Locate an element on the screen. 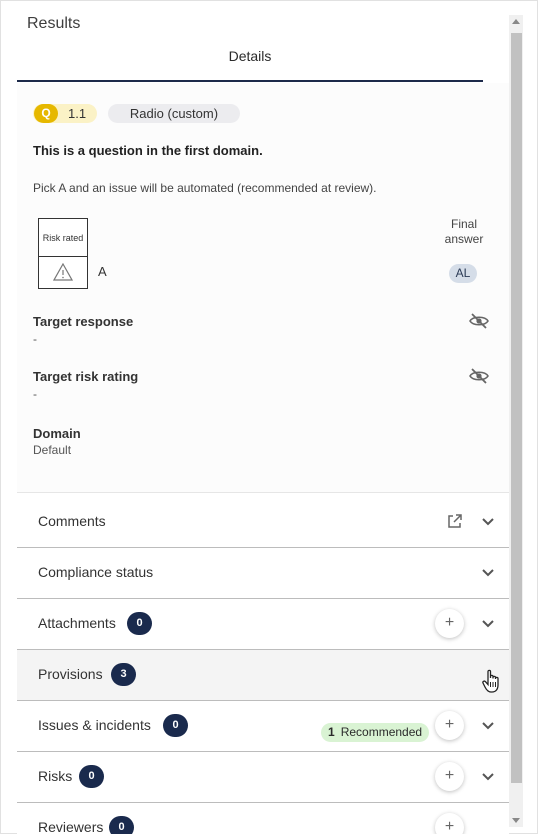  panel-title: Results is located at coordinates (54, 23).